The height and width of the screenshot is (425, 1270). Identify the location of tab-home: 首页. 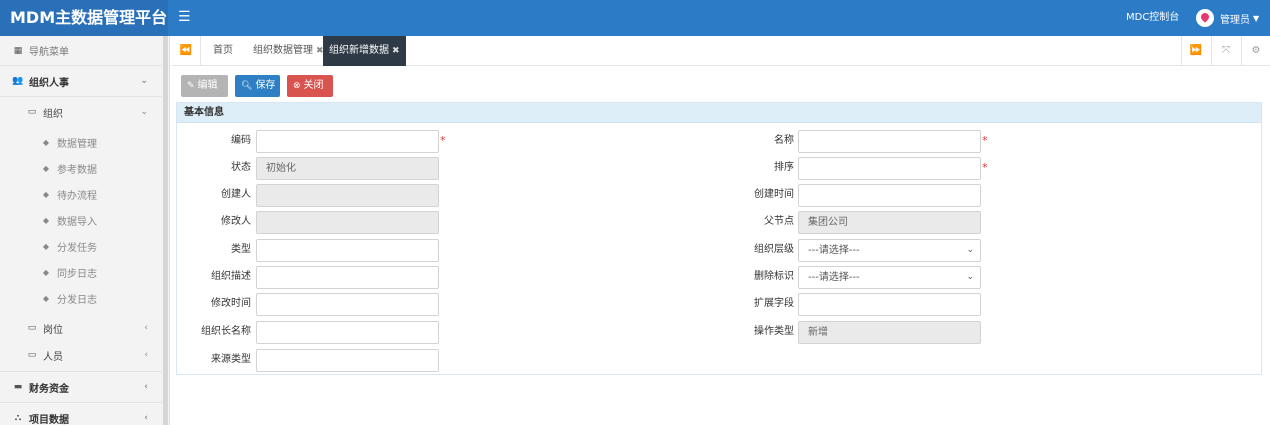
(223, 51).